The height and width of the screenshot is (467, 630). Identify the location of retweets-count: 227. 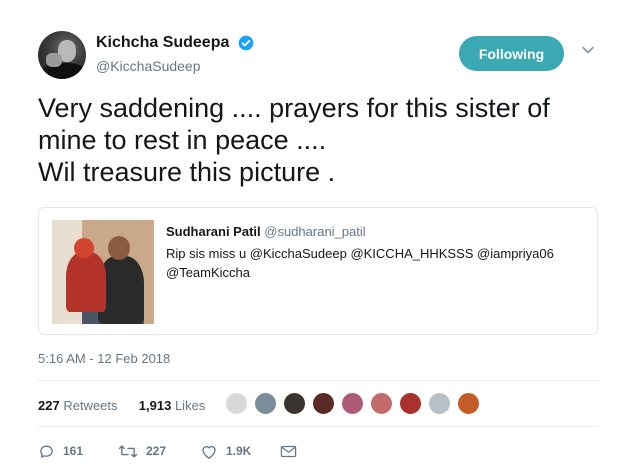
(49, 405).